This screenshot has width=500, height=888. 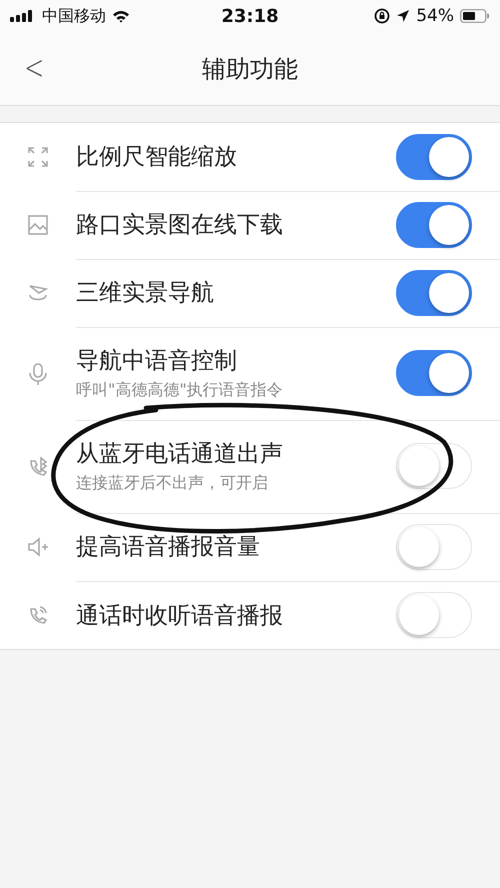 What do you see at coordinates (250, 69) in the screenshot?
I see `page-title: 辅助功能` at bounding box center [250, 69].